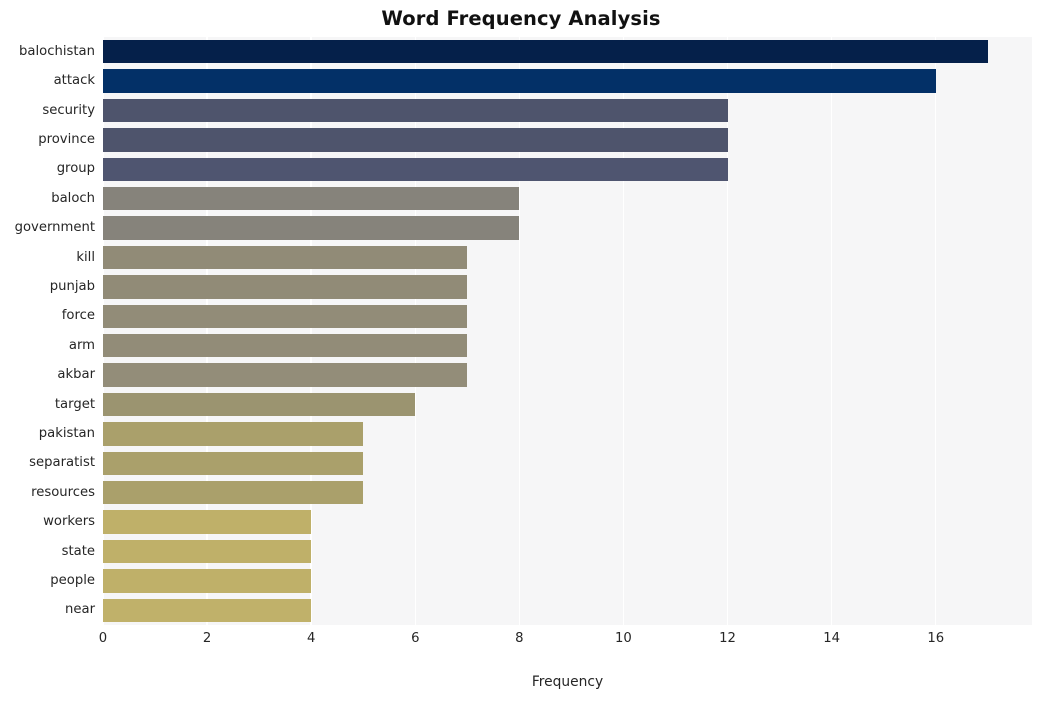  I want to click on y-tick-label-force: force, so click(78, 316).